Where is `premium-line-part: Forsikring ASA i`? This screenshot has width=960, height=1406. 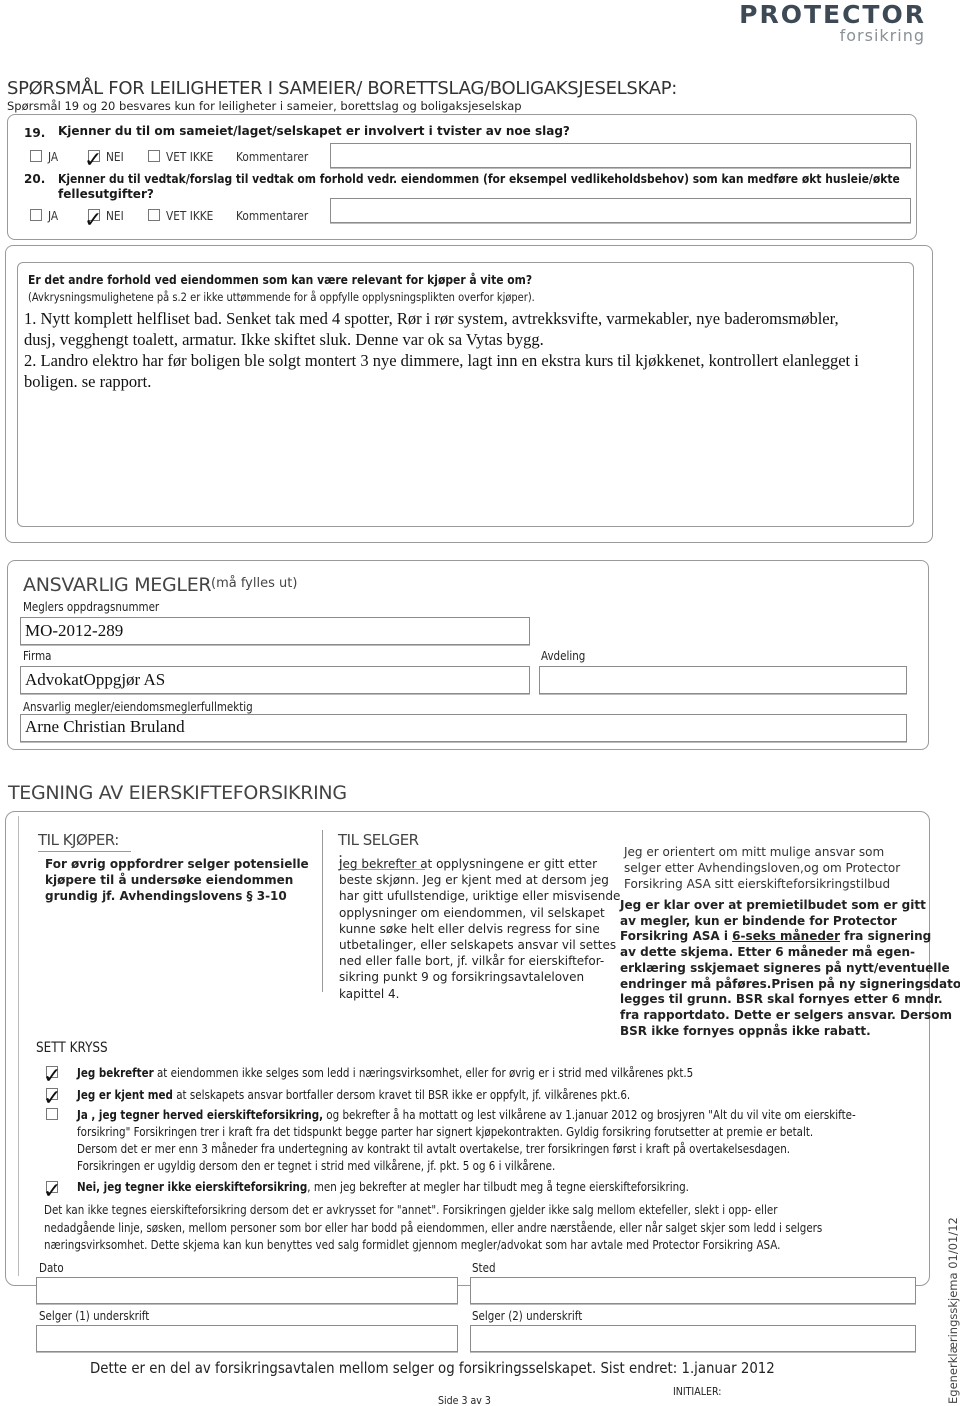 premium-line-part: Forsikring ASA i is located at coordinates (676, 936).